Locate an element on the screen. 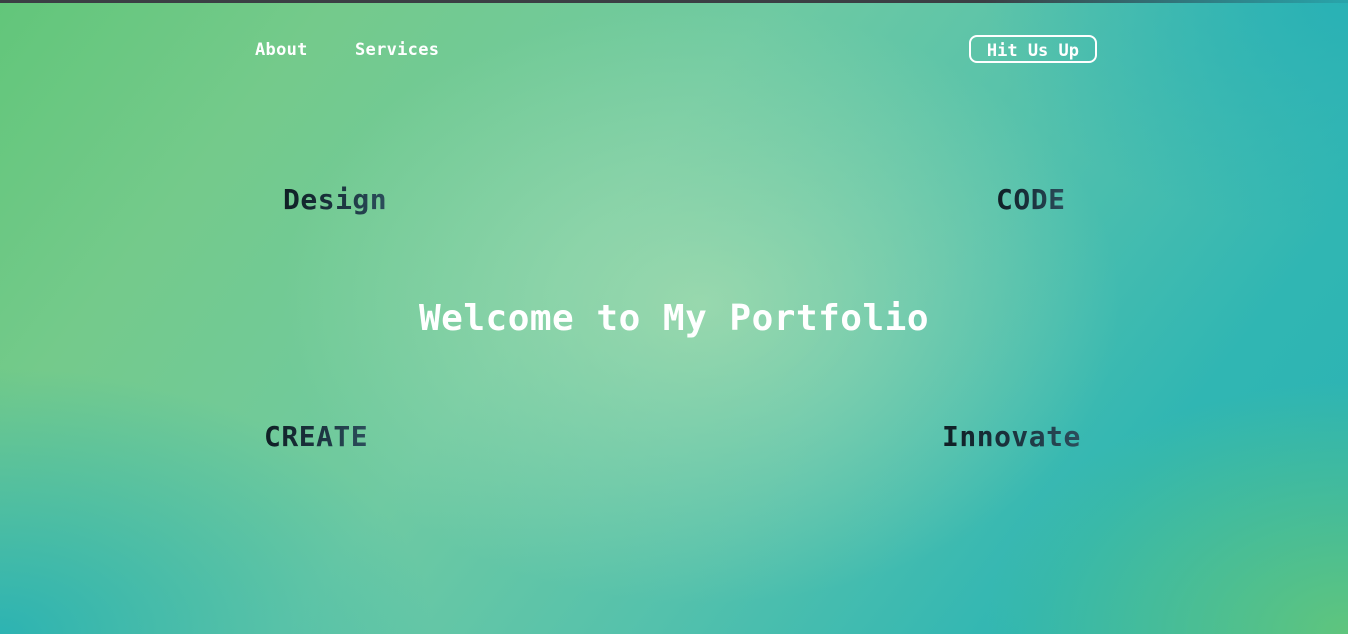  top-navigation: About Services Hit Us Up is located at coordinates (676, 51).